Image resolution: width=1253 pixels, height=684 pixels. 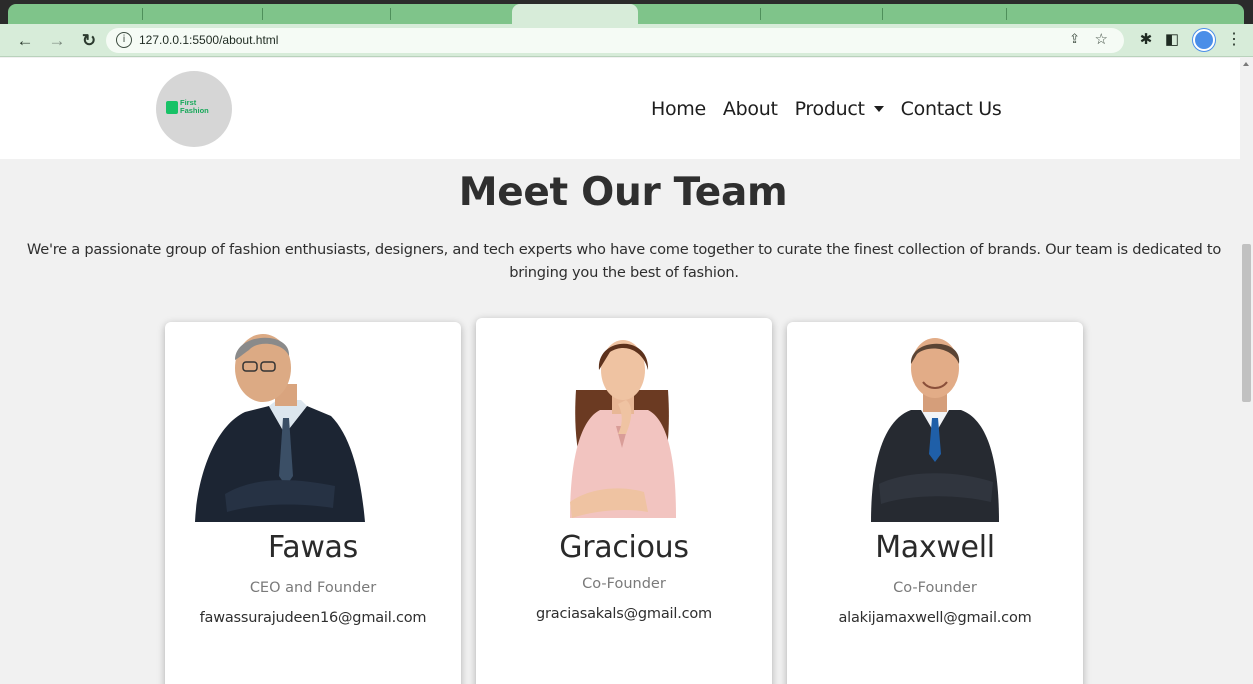 What do you see at coordinates (208, 40) in the screenshot?
I see `url-text: 127.0.0.1:5500/about.html` at bounding box center [208, 40].